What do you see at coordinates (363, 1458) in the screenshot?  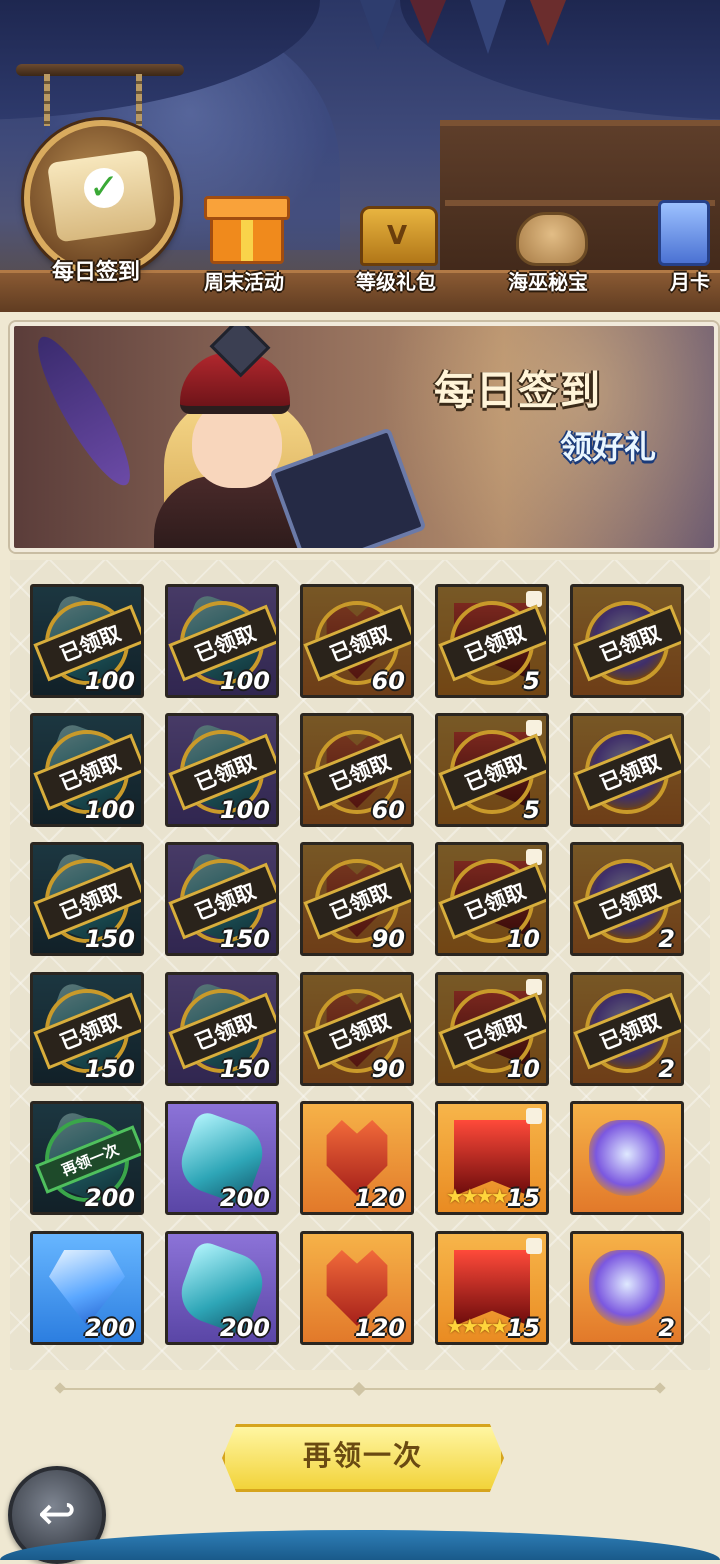 I see `claim-again-button: 再领一次` at bounding box center [363, 1458].